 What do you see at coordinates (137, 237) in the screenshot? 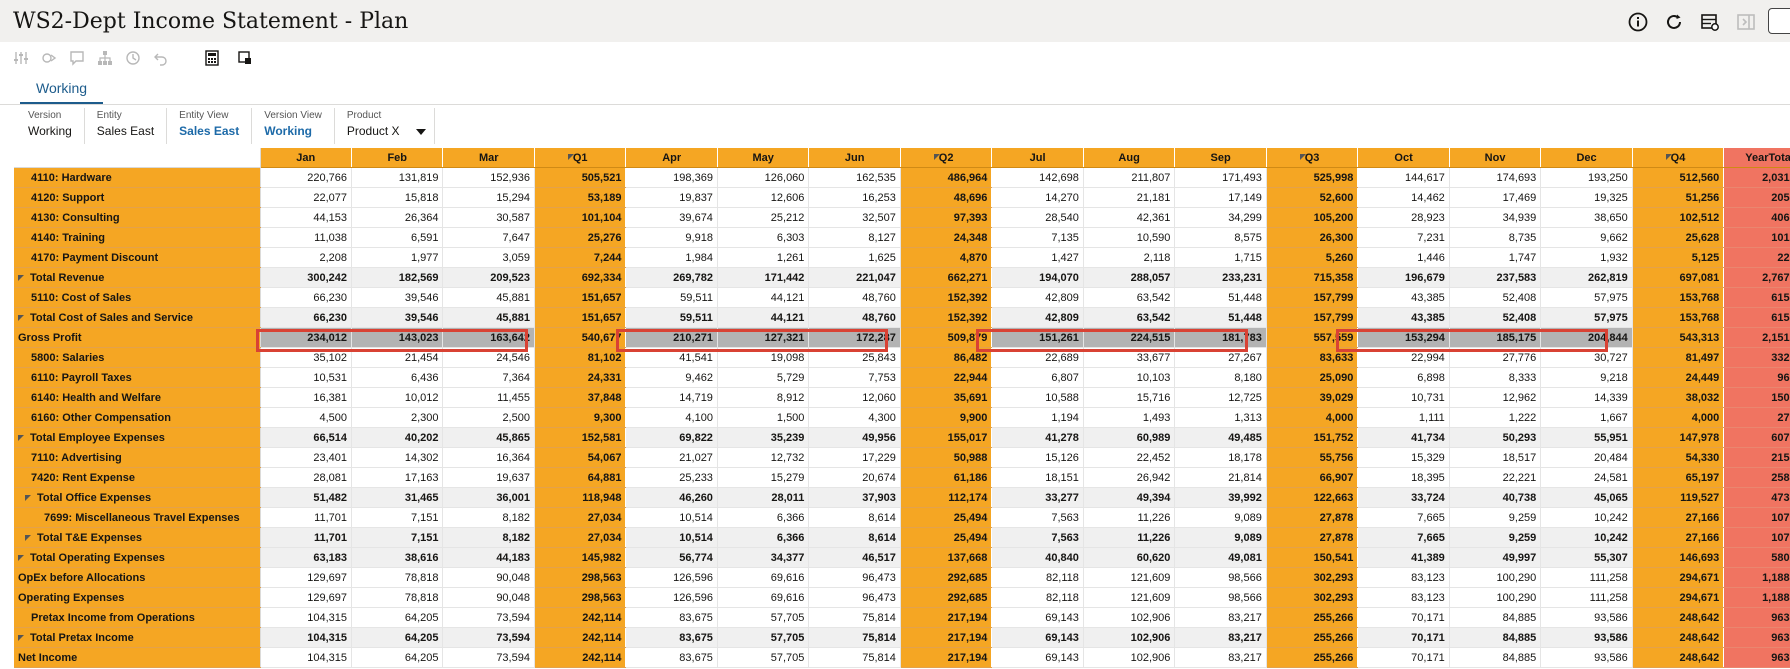
I see `row-header: 4140: Training` at bounding box center [137, 237].